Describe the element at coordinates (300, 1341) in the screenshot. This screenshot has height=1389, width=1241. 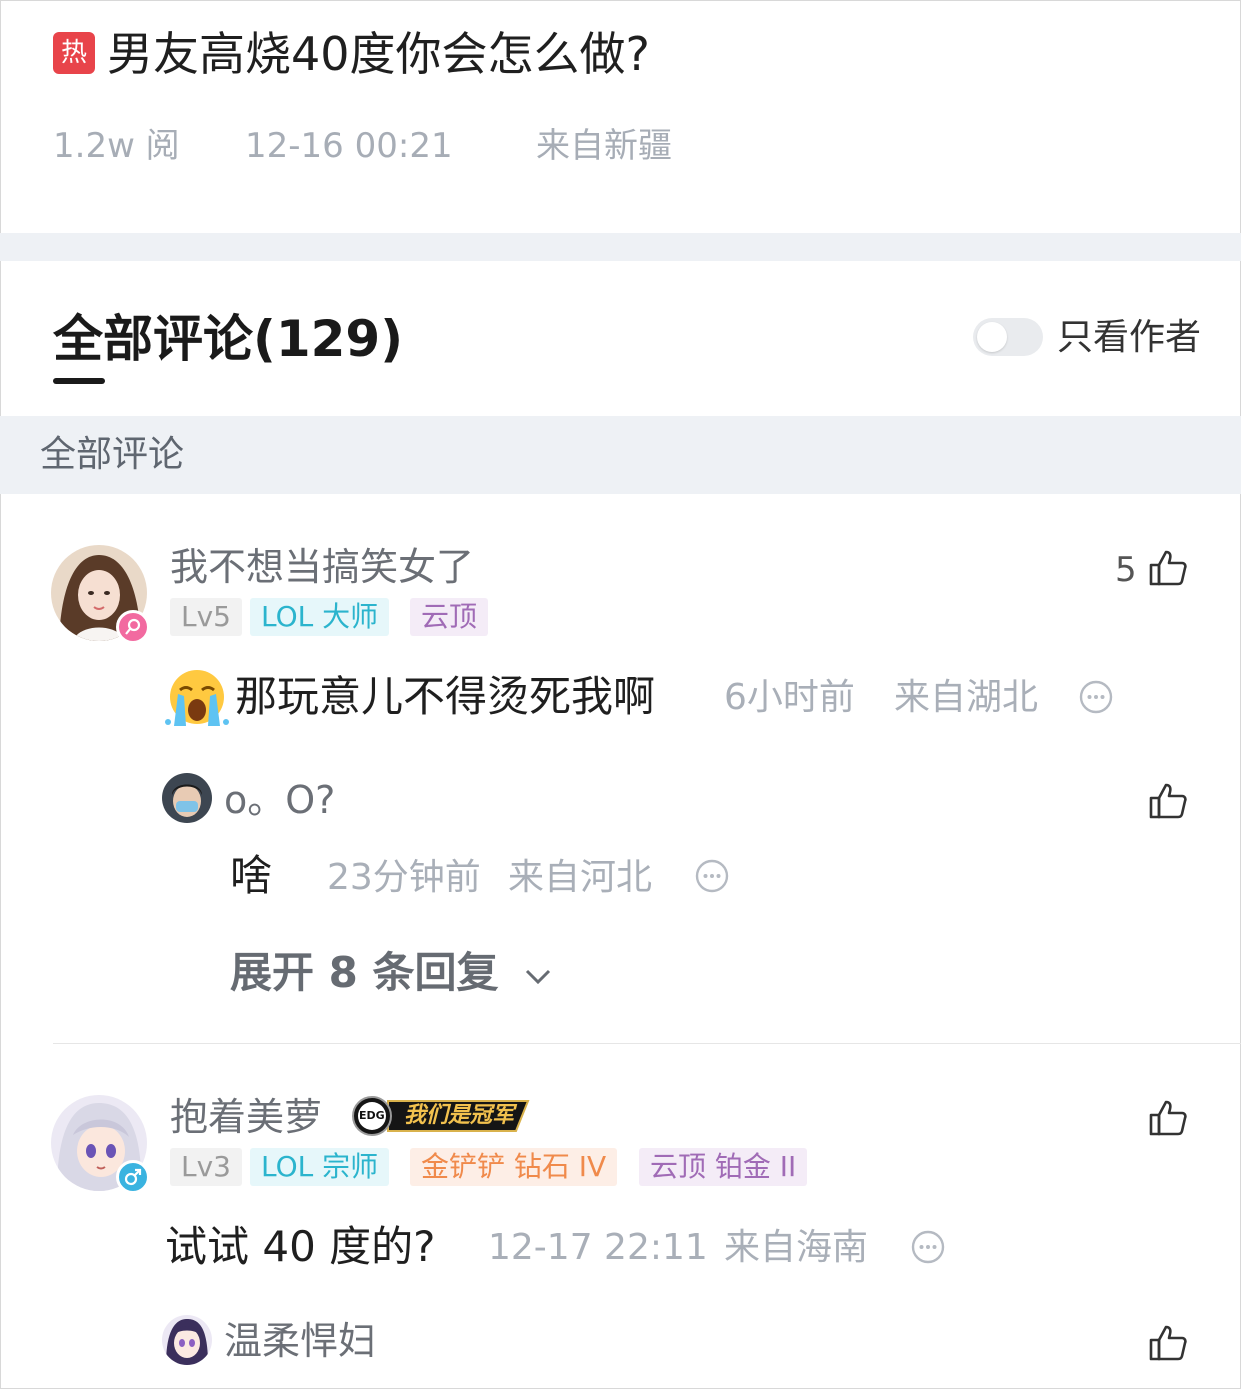
I see `reply-username: 温柔悍妇` at that location.